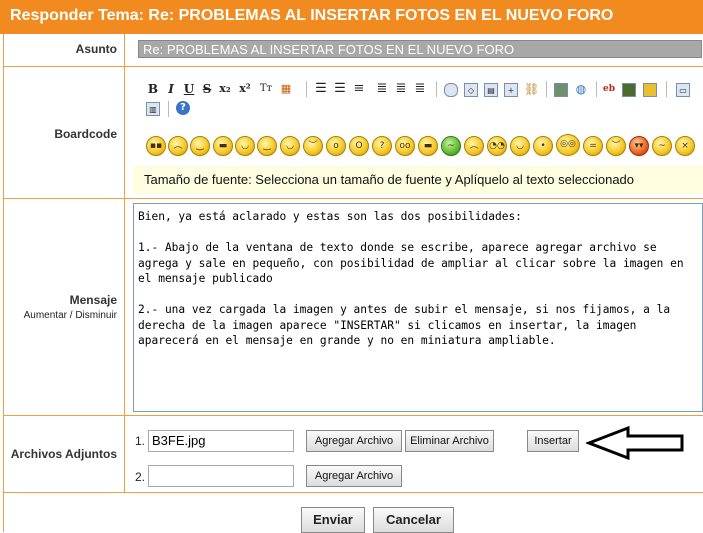 This screenshot has height=533, width=703. What do you see at coordinates (593, 146) in the screenshot?
I see `smiley-tongue-icon: =` at bounding box center [593, 146].